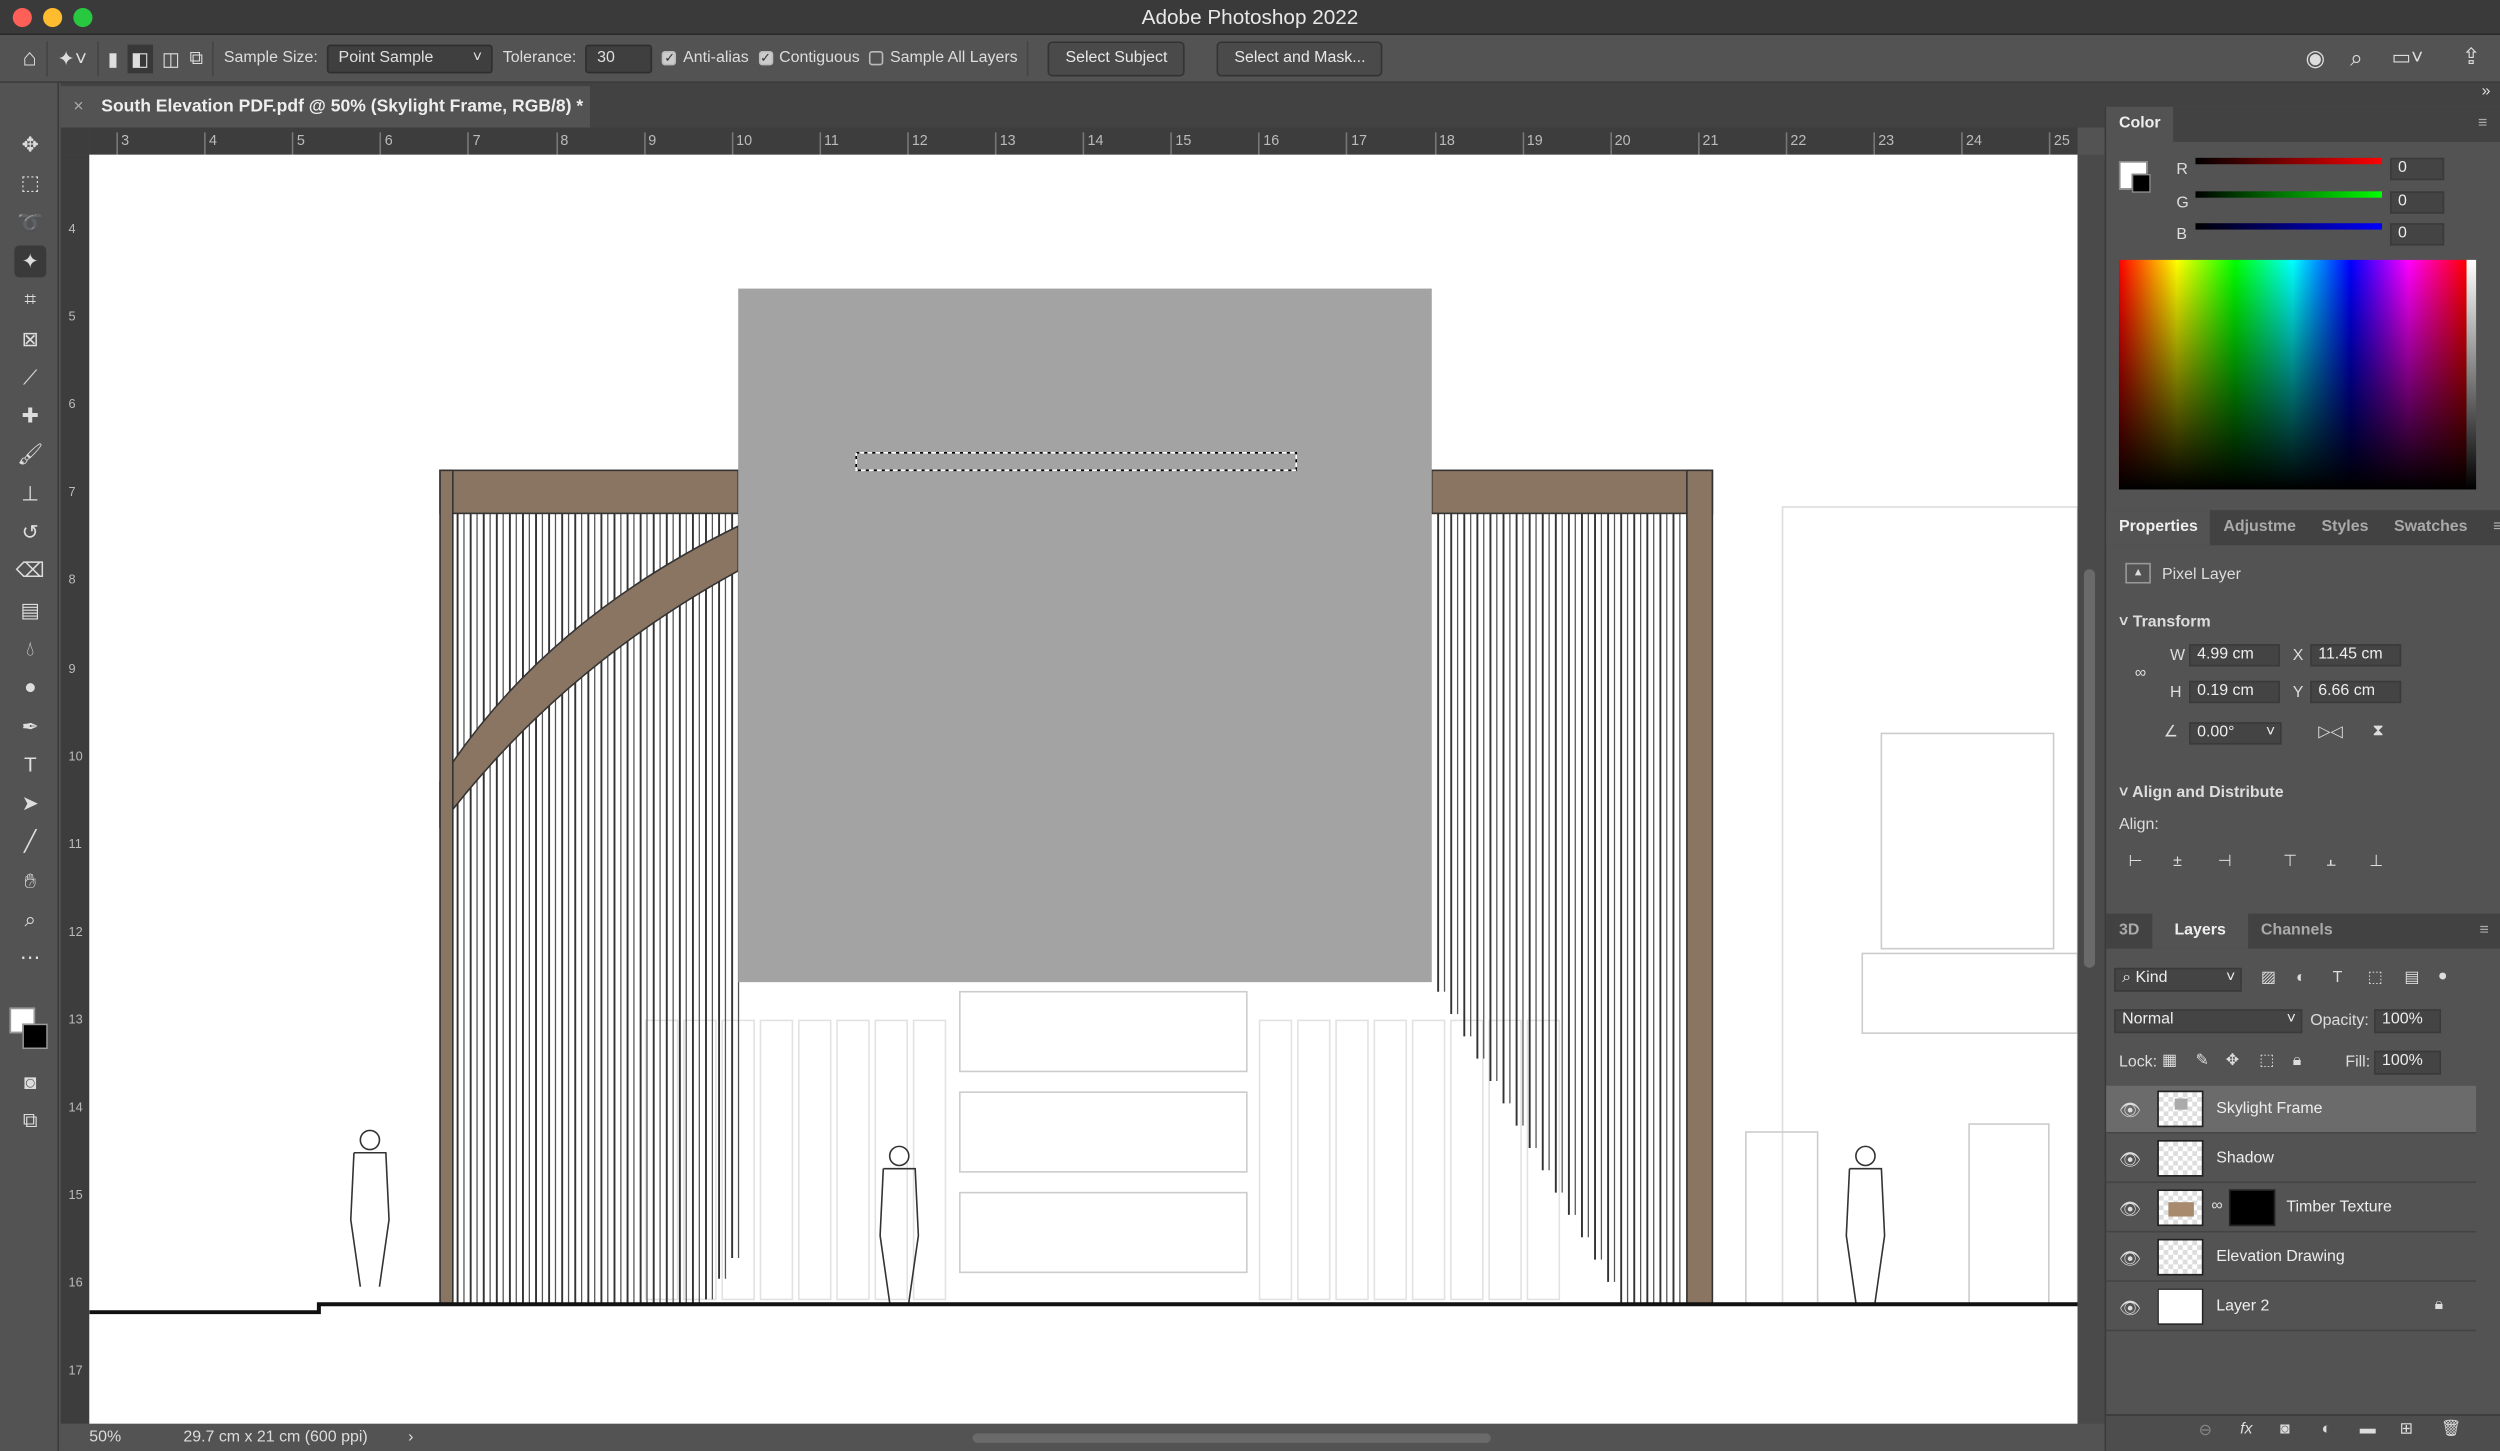 The width and height of the screenshot is (2500, 1451). What do you see at coordinates (30, 416) in the screenshot?
I see `healing-brush-tool-icon: ✚` at bounding box center [30, 416].